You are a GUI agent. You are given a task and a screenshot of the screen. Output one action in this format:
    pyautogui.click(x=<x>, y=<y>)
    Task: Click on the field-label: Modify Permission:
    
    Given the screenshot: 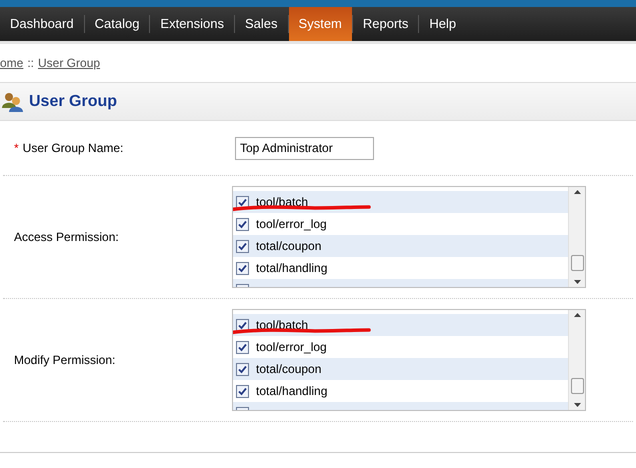 What is the action you would take?
    pyautogui.click(x=65, y=360)
    